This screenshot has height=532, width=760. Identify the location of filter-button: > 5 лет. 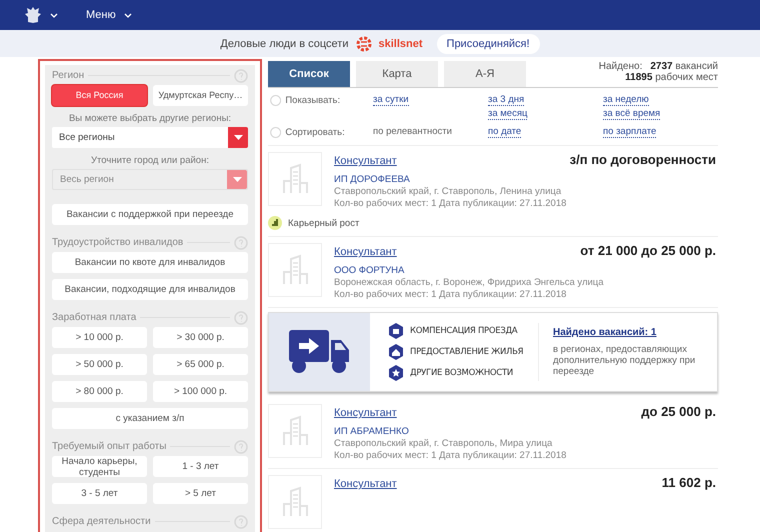
(200, 493).